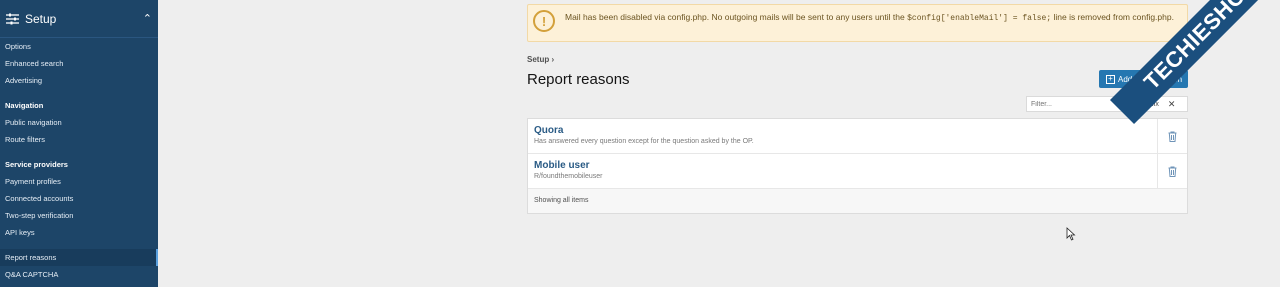 The height and width of the screenshot is (287, 1280). Describe the element at coordinates (24, 105) in the screenshot. I see `sidebar-section-title: Navigation` at that location.